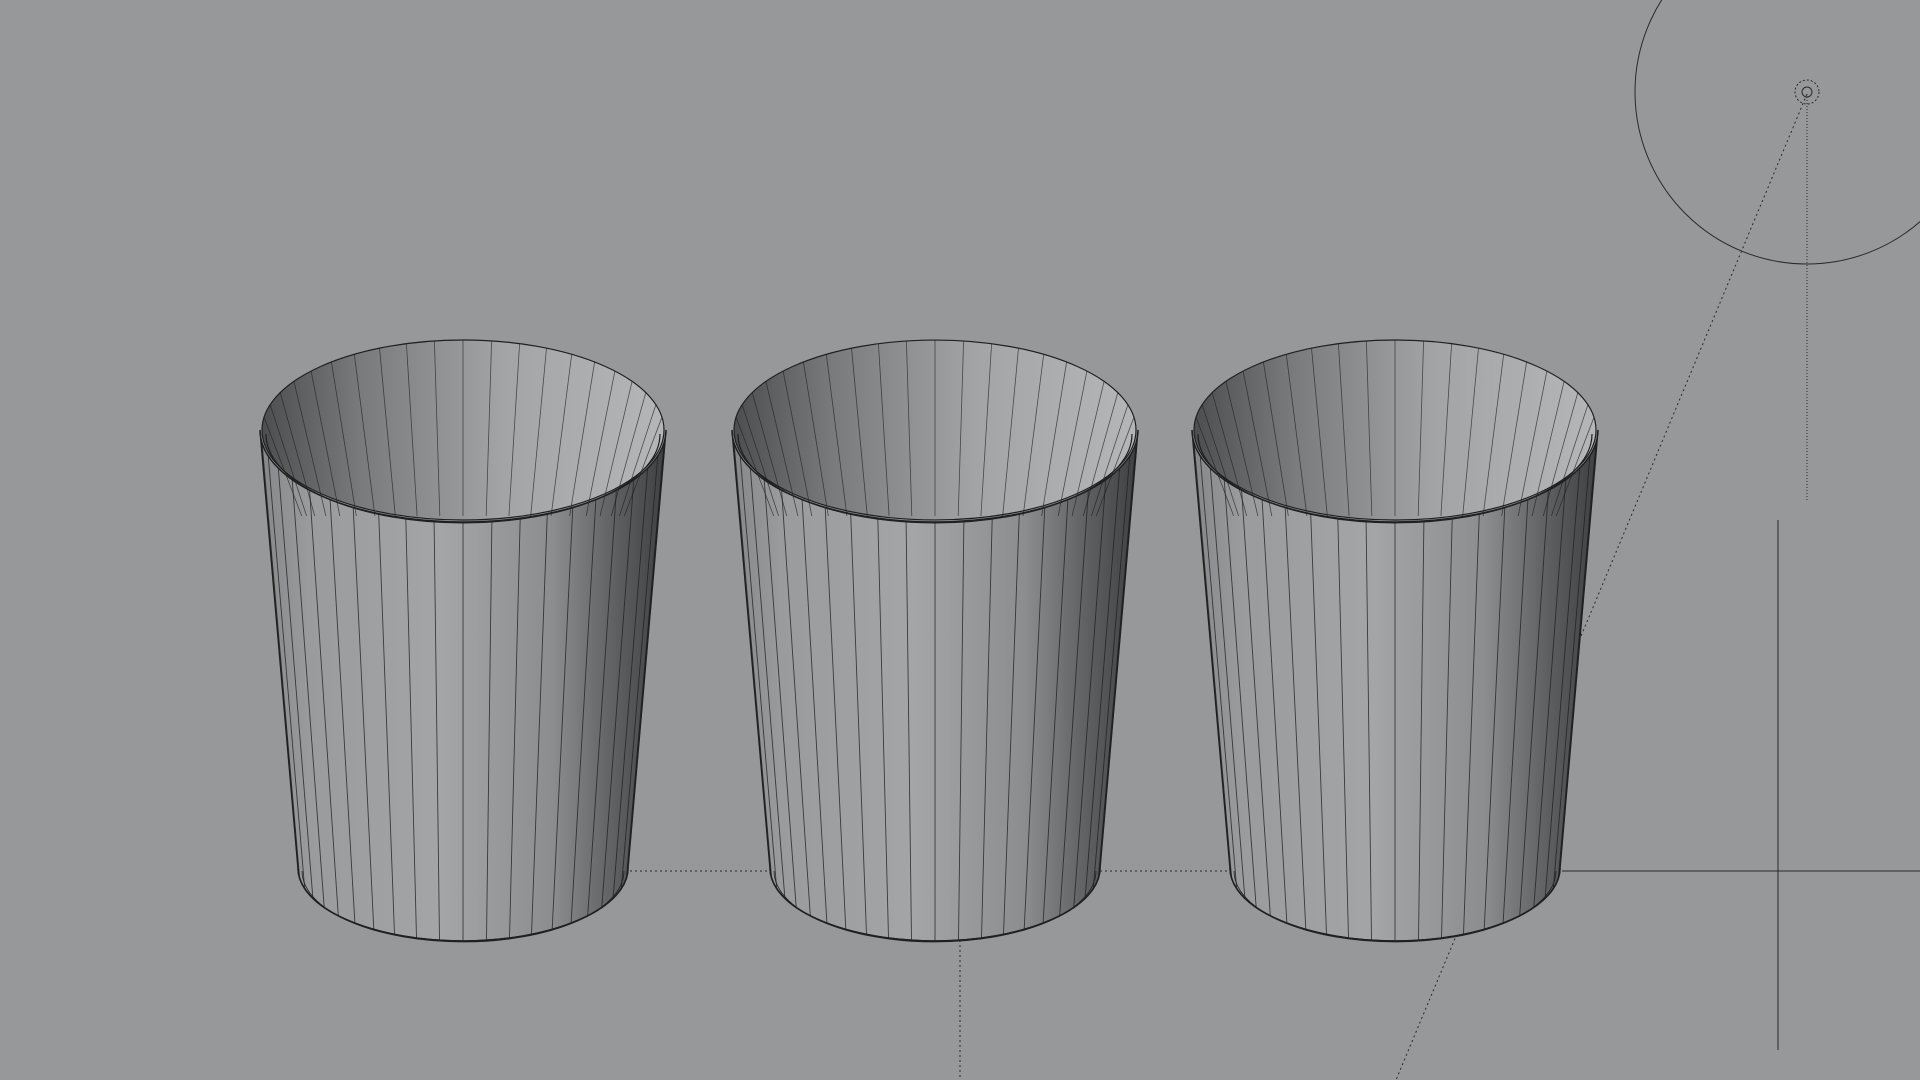 The image size is (1920, 1080). Describe the element at coordinates (1807, 92) in the screenshot. I see `light-gizmo-center` at that location.